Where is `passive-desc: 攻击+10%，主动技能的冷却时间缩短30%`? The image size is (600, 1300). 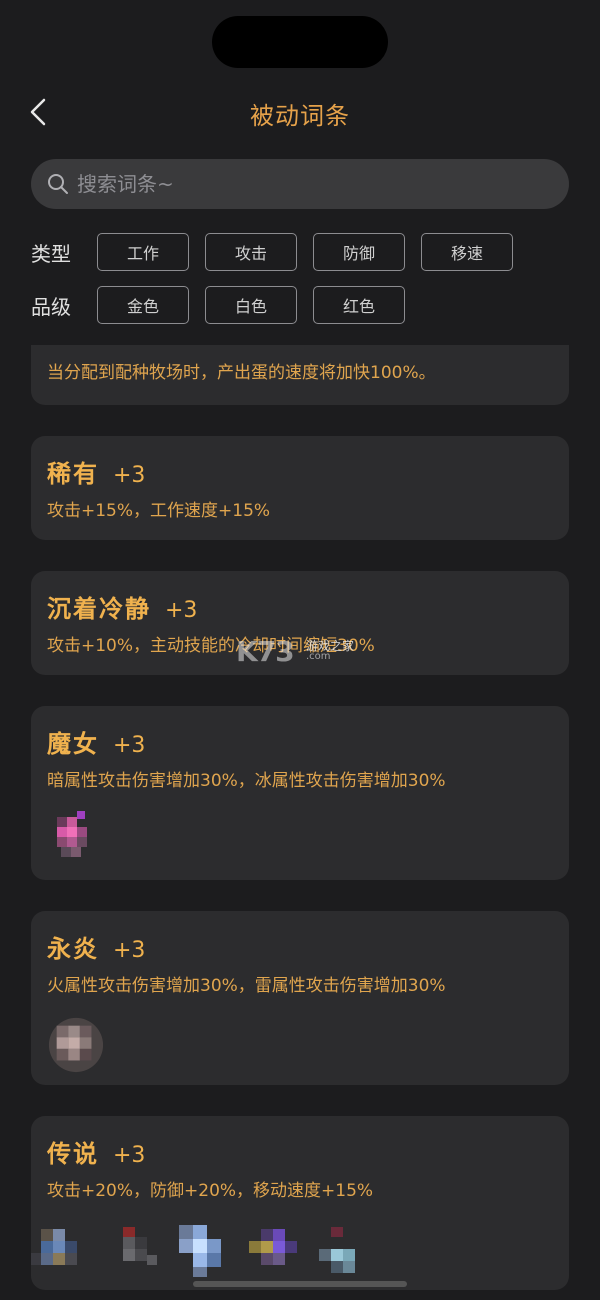
passive-desc: 攻击+10%，主动技能的冷却时间缩短30% is located at coordinates (211, 646).